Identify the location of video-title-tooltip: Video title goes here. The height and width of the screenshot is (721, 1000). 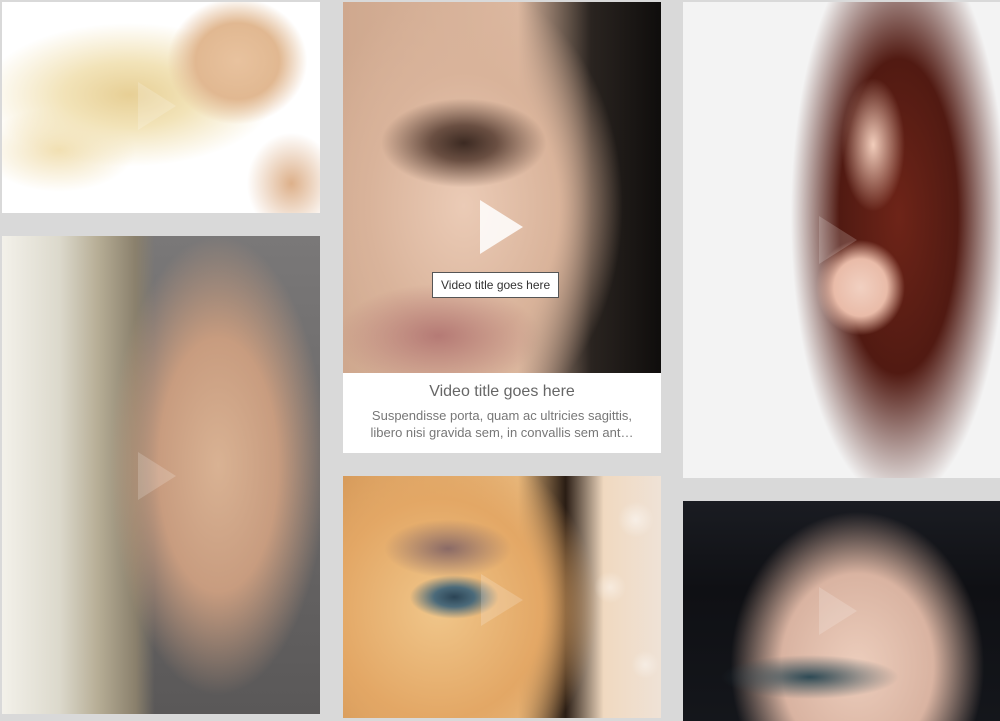
(496, 285).